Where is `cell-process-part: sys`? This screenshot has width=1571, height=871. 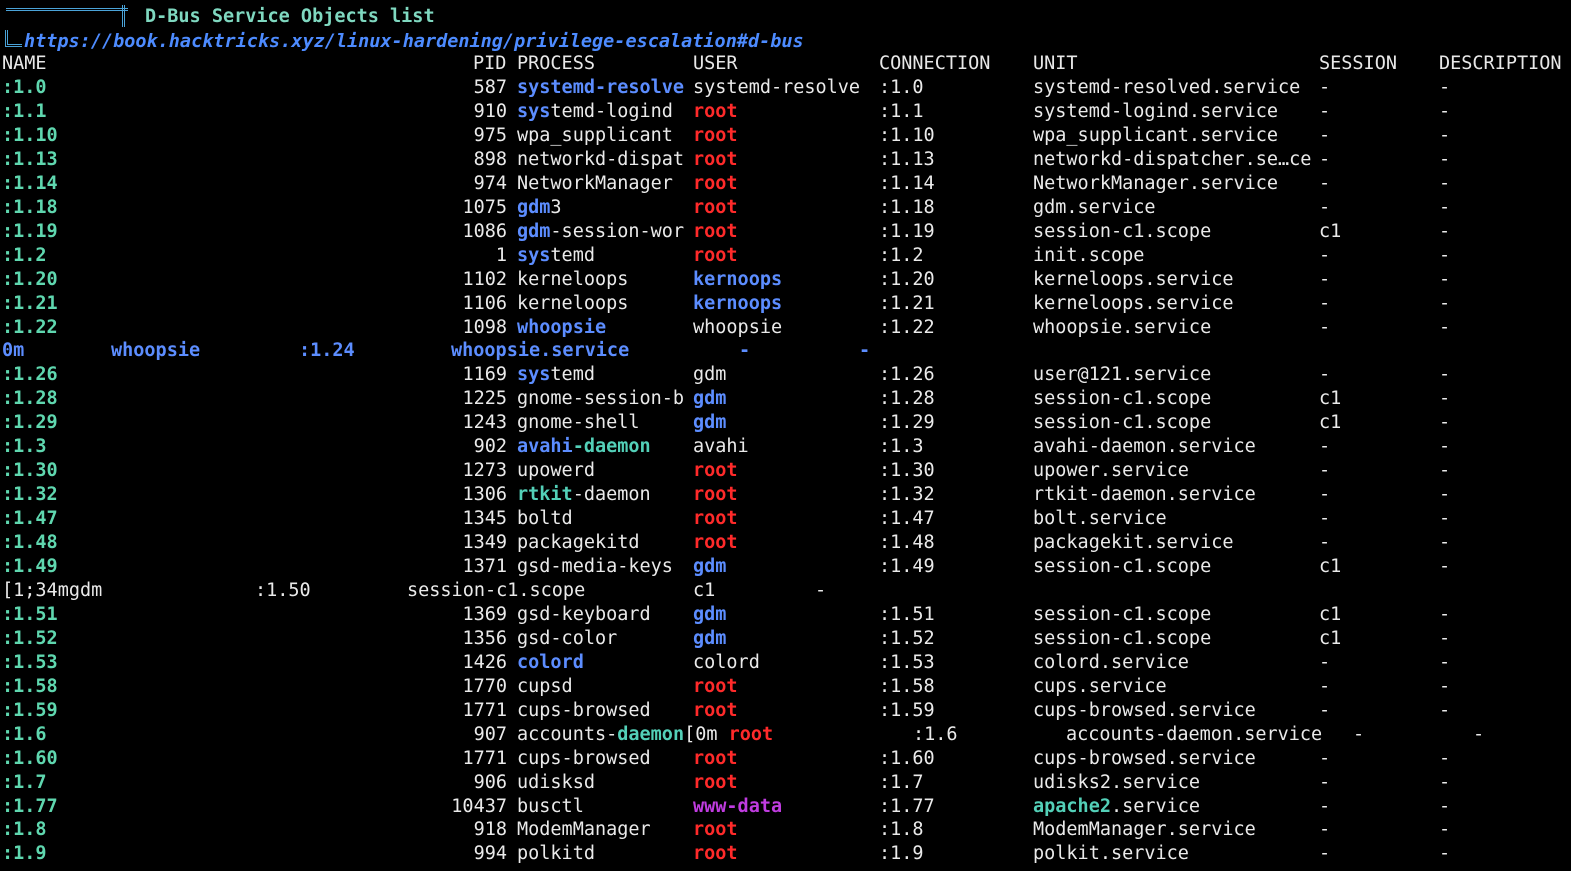 cell-process-part: sys is located at coordinates (534, 255).